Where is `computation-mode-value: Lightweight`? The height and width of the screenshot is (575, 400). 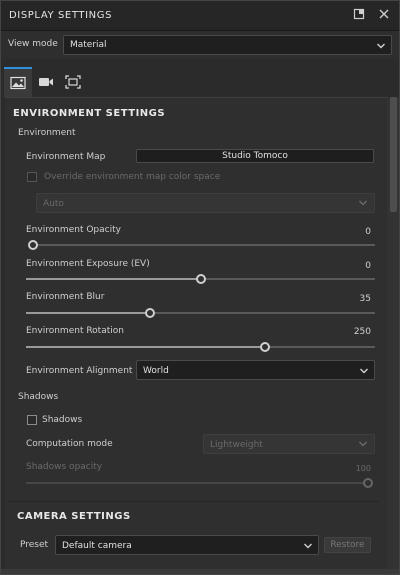 computation-mode-value: Lightweight is located at coordinates (236, 445).